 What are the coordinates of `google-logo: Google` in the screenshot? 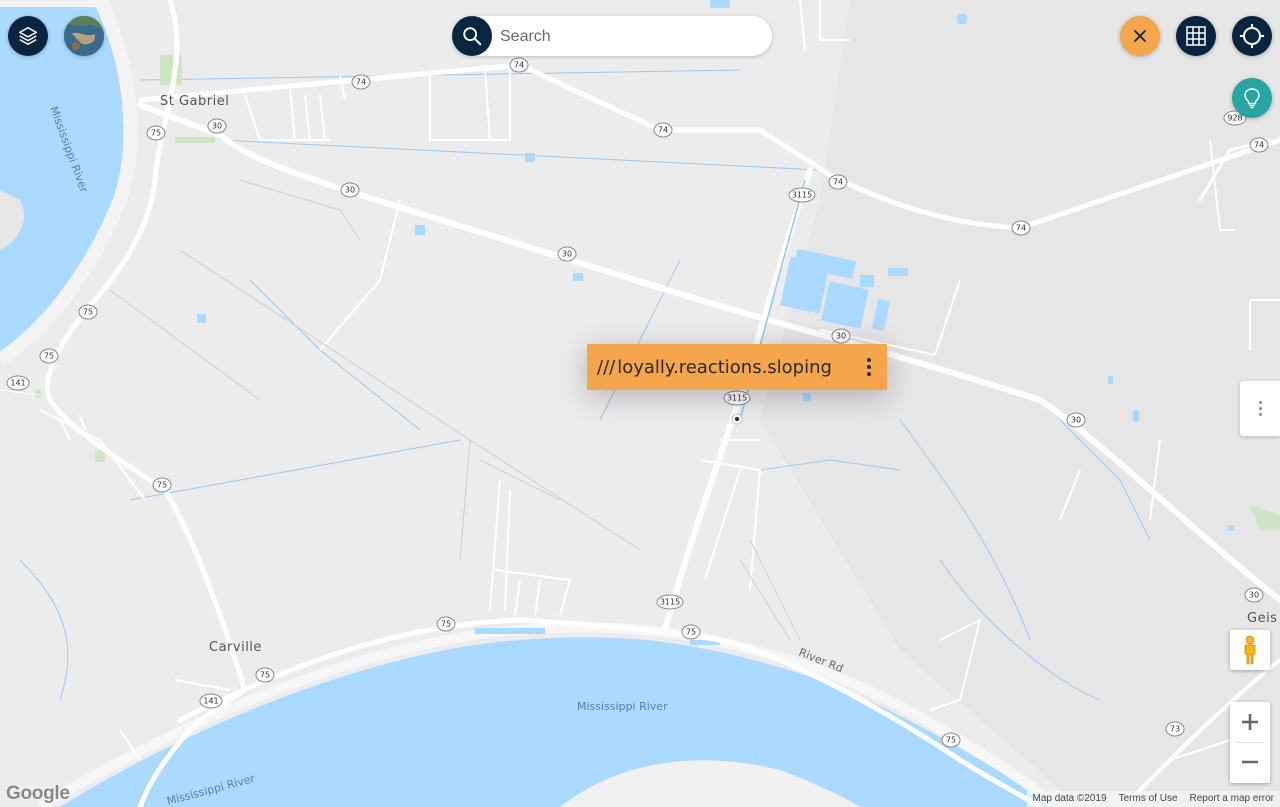 It's located at (38, 794).